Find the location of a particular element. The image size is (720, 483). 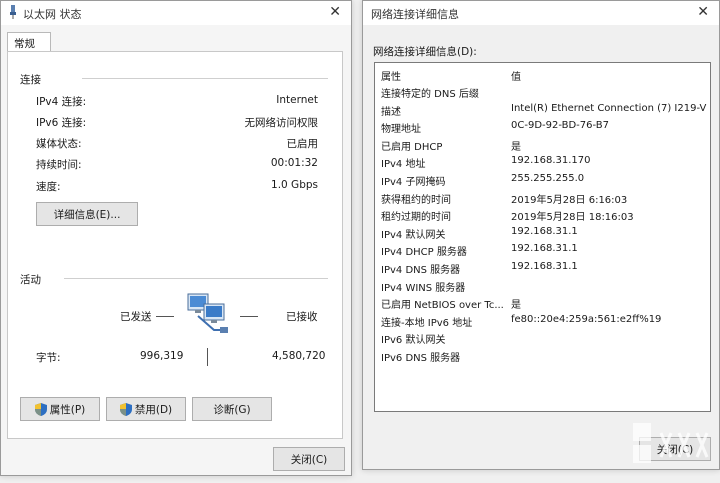

detail-property: 描述 is located at coordinates (391, 112).